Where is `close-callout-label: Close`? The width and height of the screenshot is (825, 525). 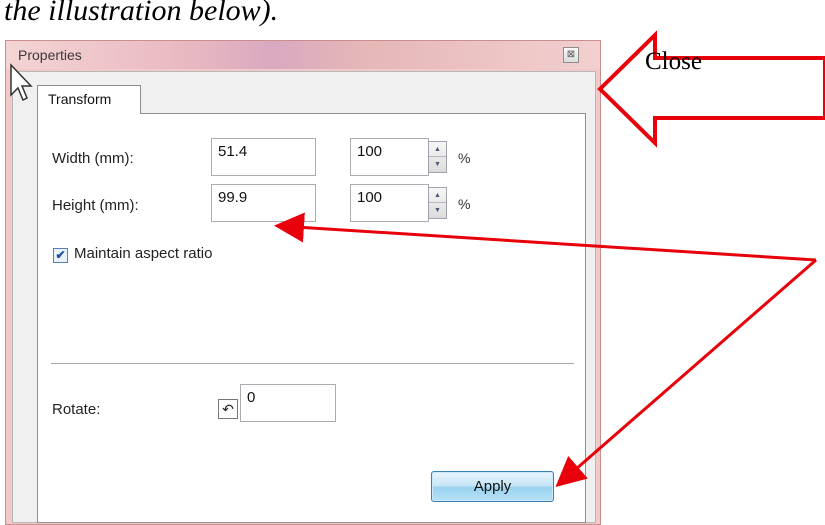
close-callout-label: Close is located at coordinates (673, 61).